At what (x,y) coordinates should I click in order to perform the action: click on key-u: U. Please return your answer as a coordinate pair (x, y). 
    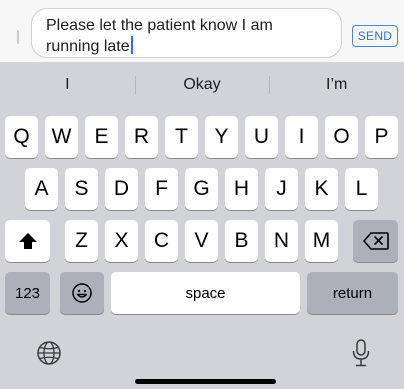
    Looking at the image, I should click on (261, 137).